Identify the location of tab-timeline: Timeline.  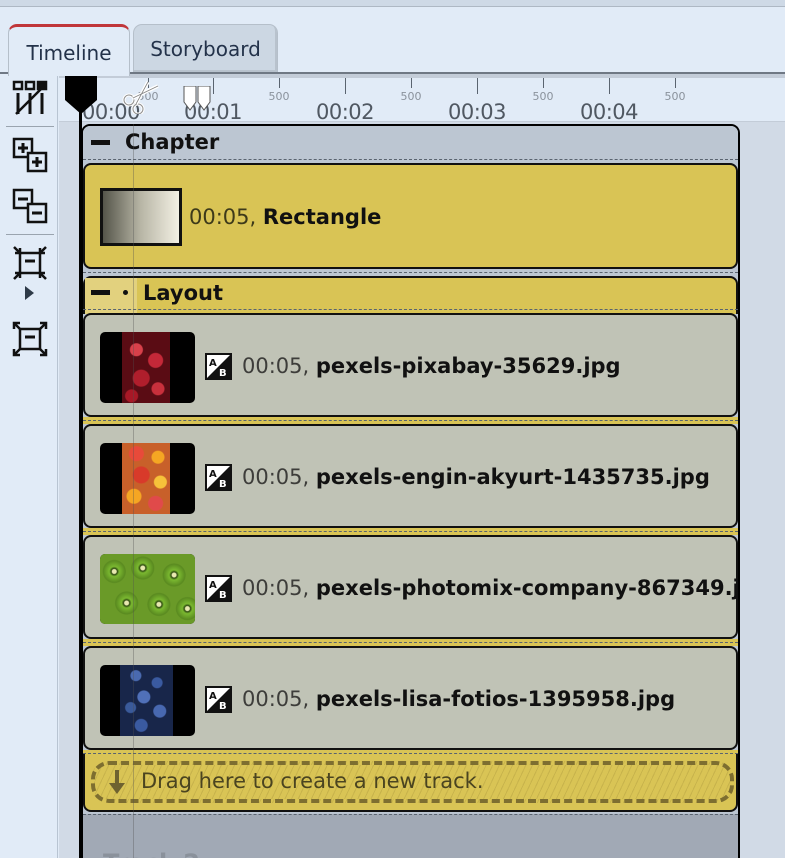
(69, 50).